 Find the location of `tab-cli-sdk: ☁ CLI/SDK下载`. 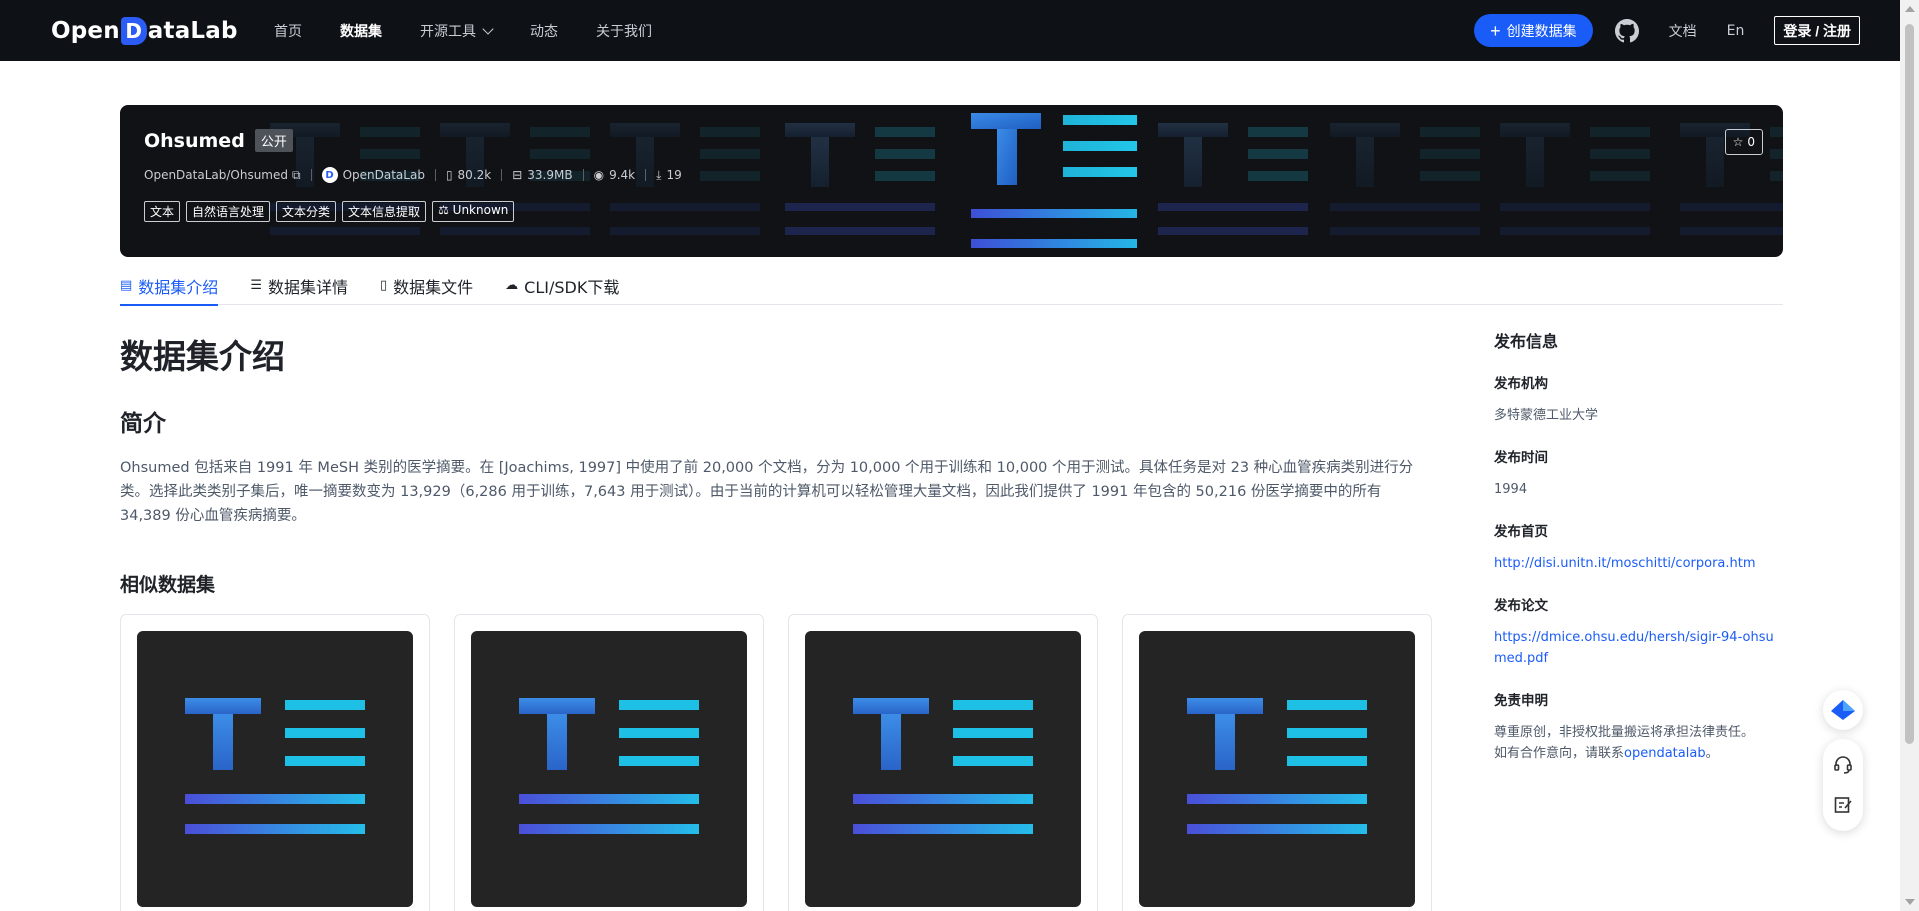

tab-cli-sdk: ☁ CLI/SDK下载 is located at coordinates (562, 285).